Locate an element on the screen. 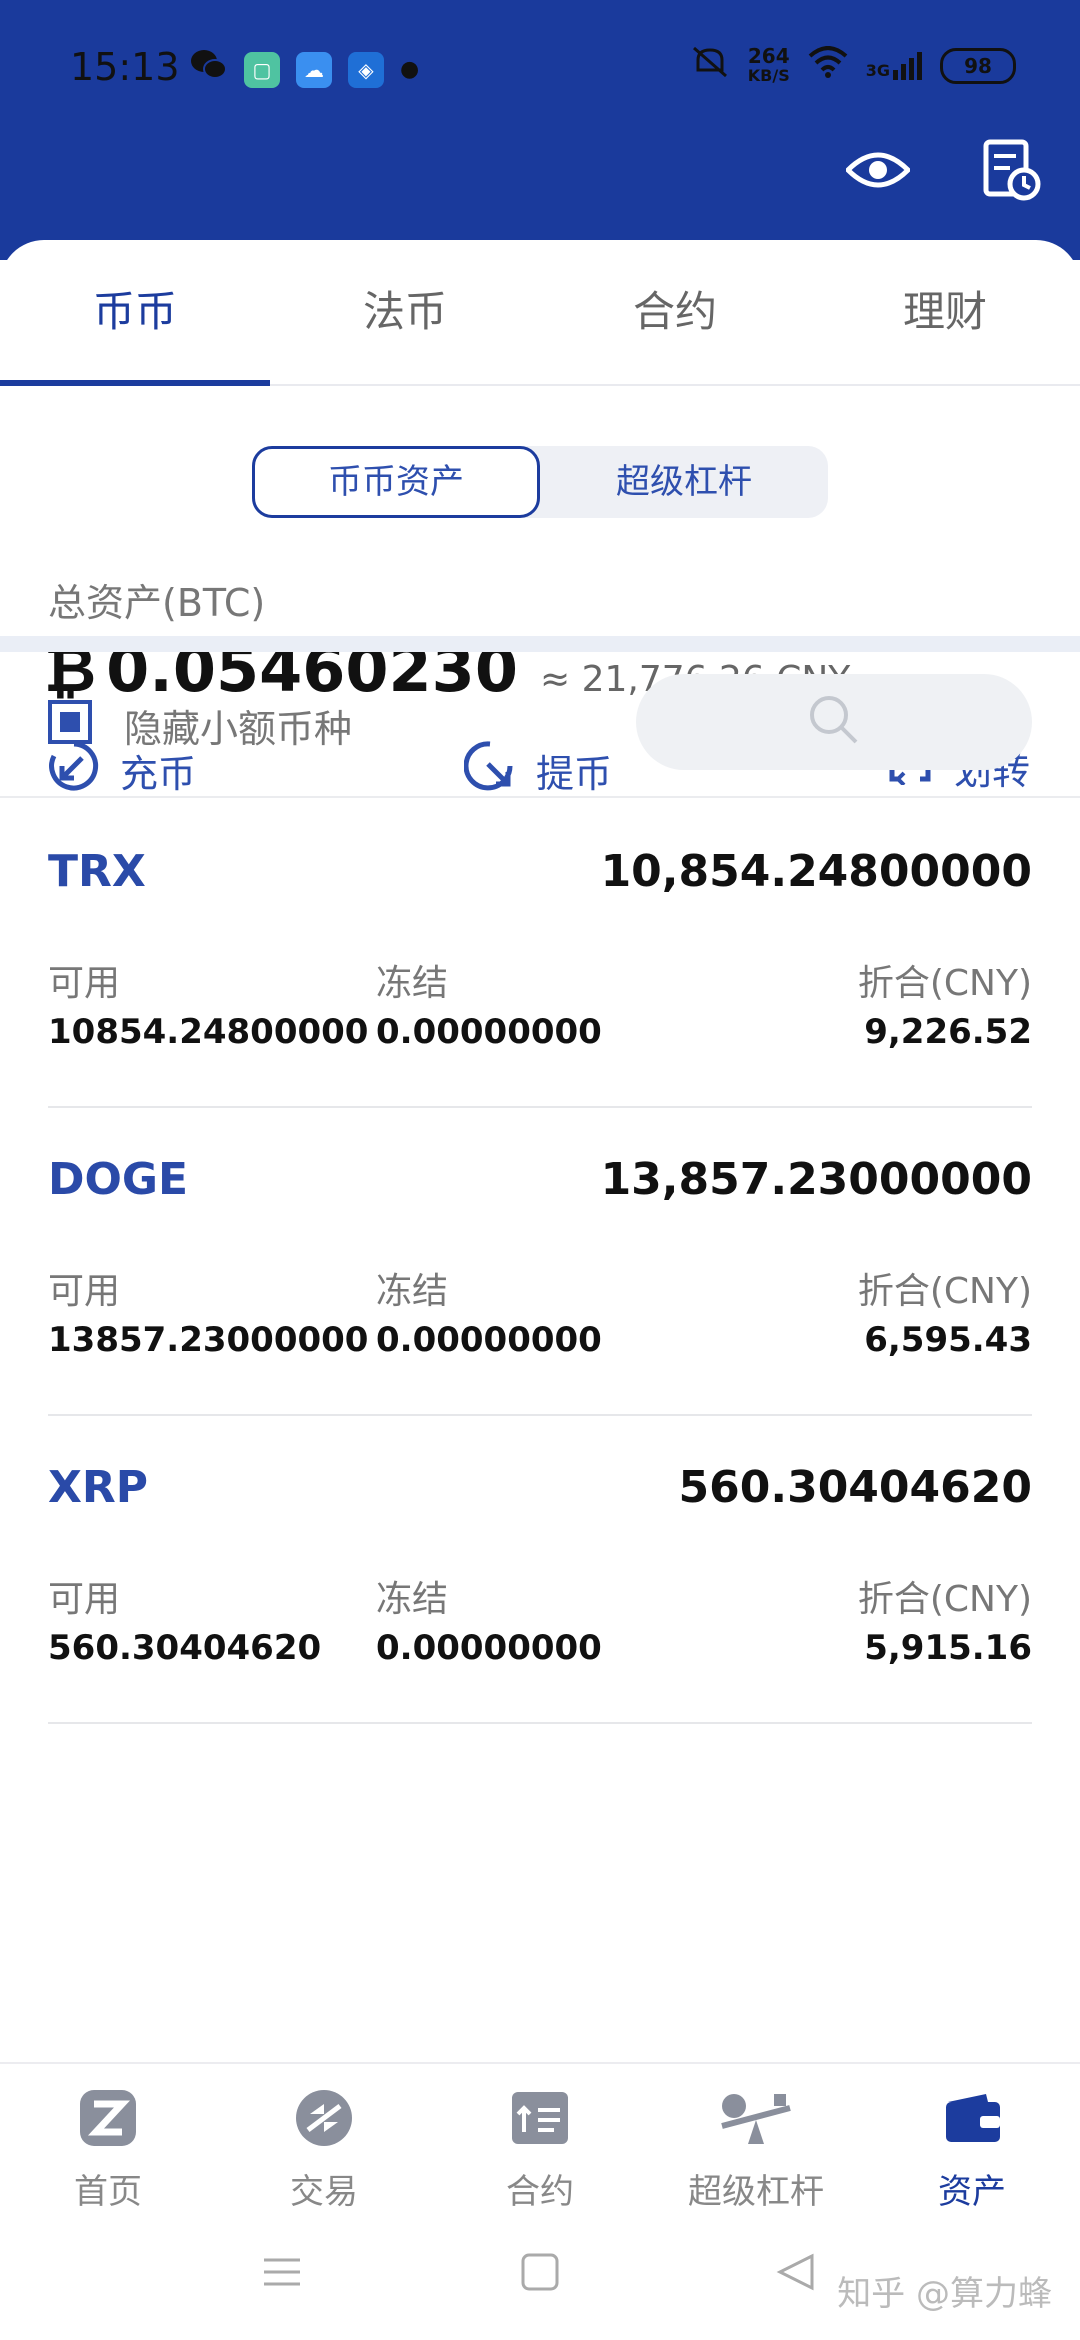  coin-amount: 10,854.24800000 is located at coordinates (816, 871).